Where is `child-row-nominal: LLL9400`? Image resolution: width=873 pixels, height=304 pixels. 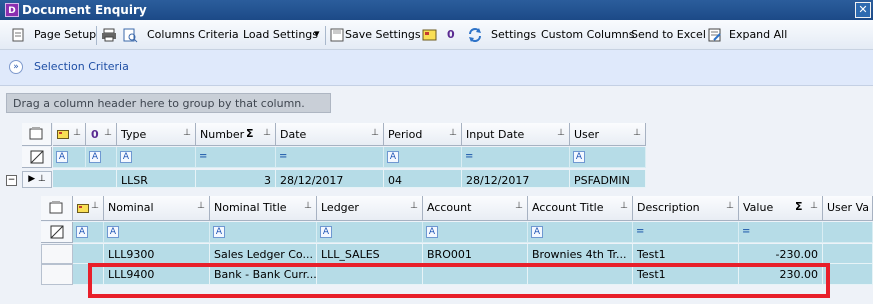 child-row-nominal: LLL9400 is located at coordinates (157, 274).